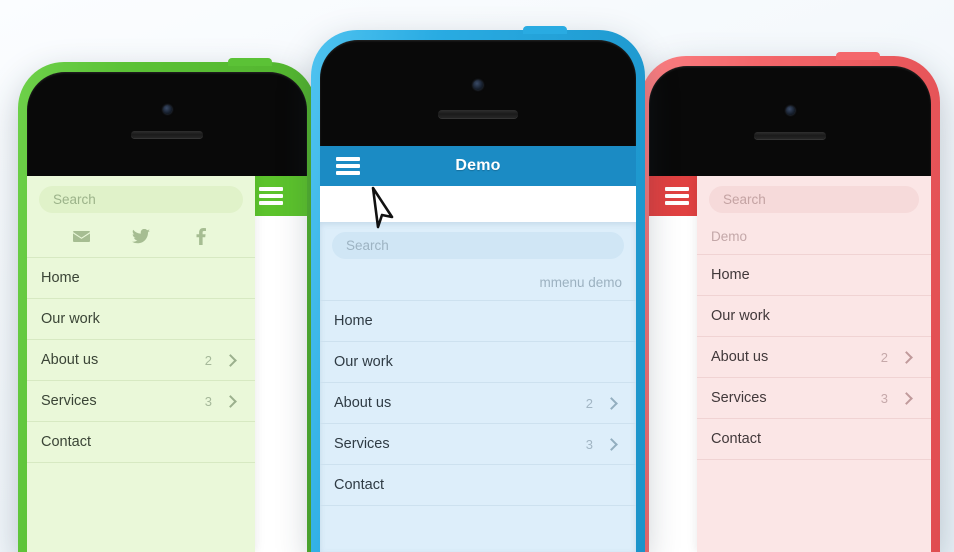 The image size is (954, 552). I want to click on mail-icon, so click(81, 236).